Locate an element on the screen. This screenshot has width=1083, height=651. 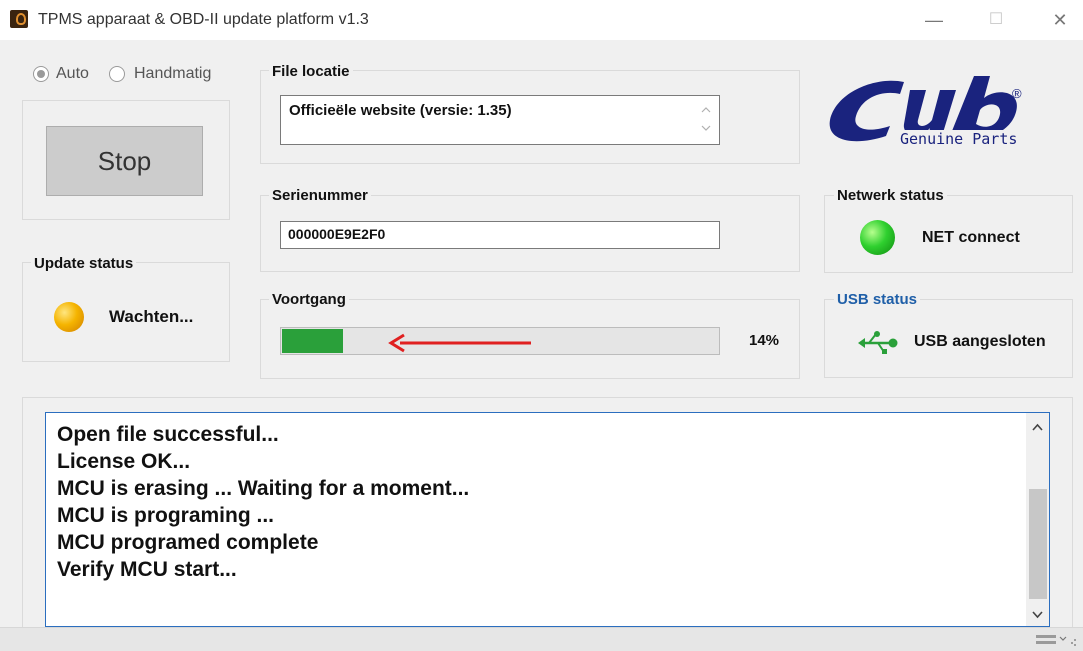
log-scrollbar is located at coordinates (1037, 519).